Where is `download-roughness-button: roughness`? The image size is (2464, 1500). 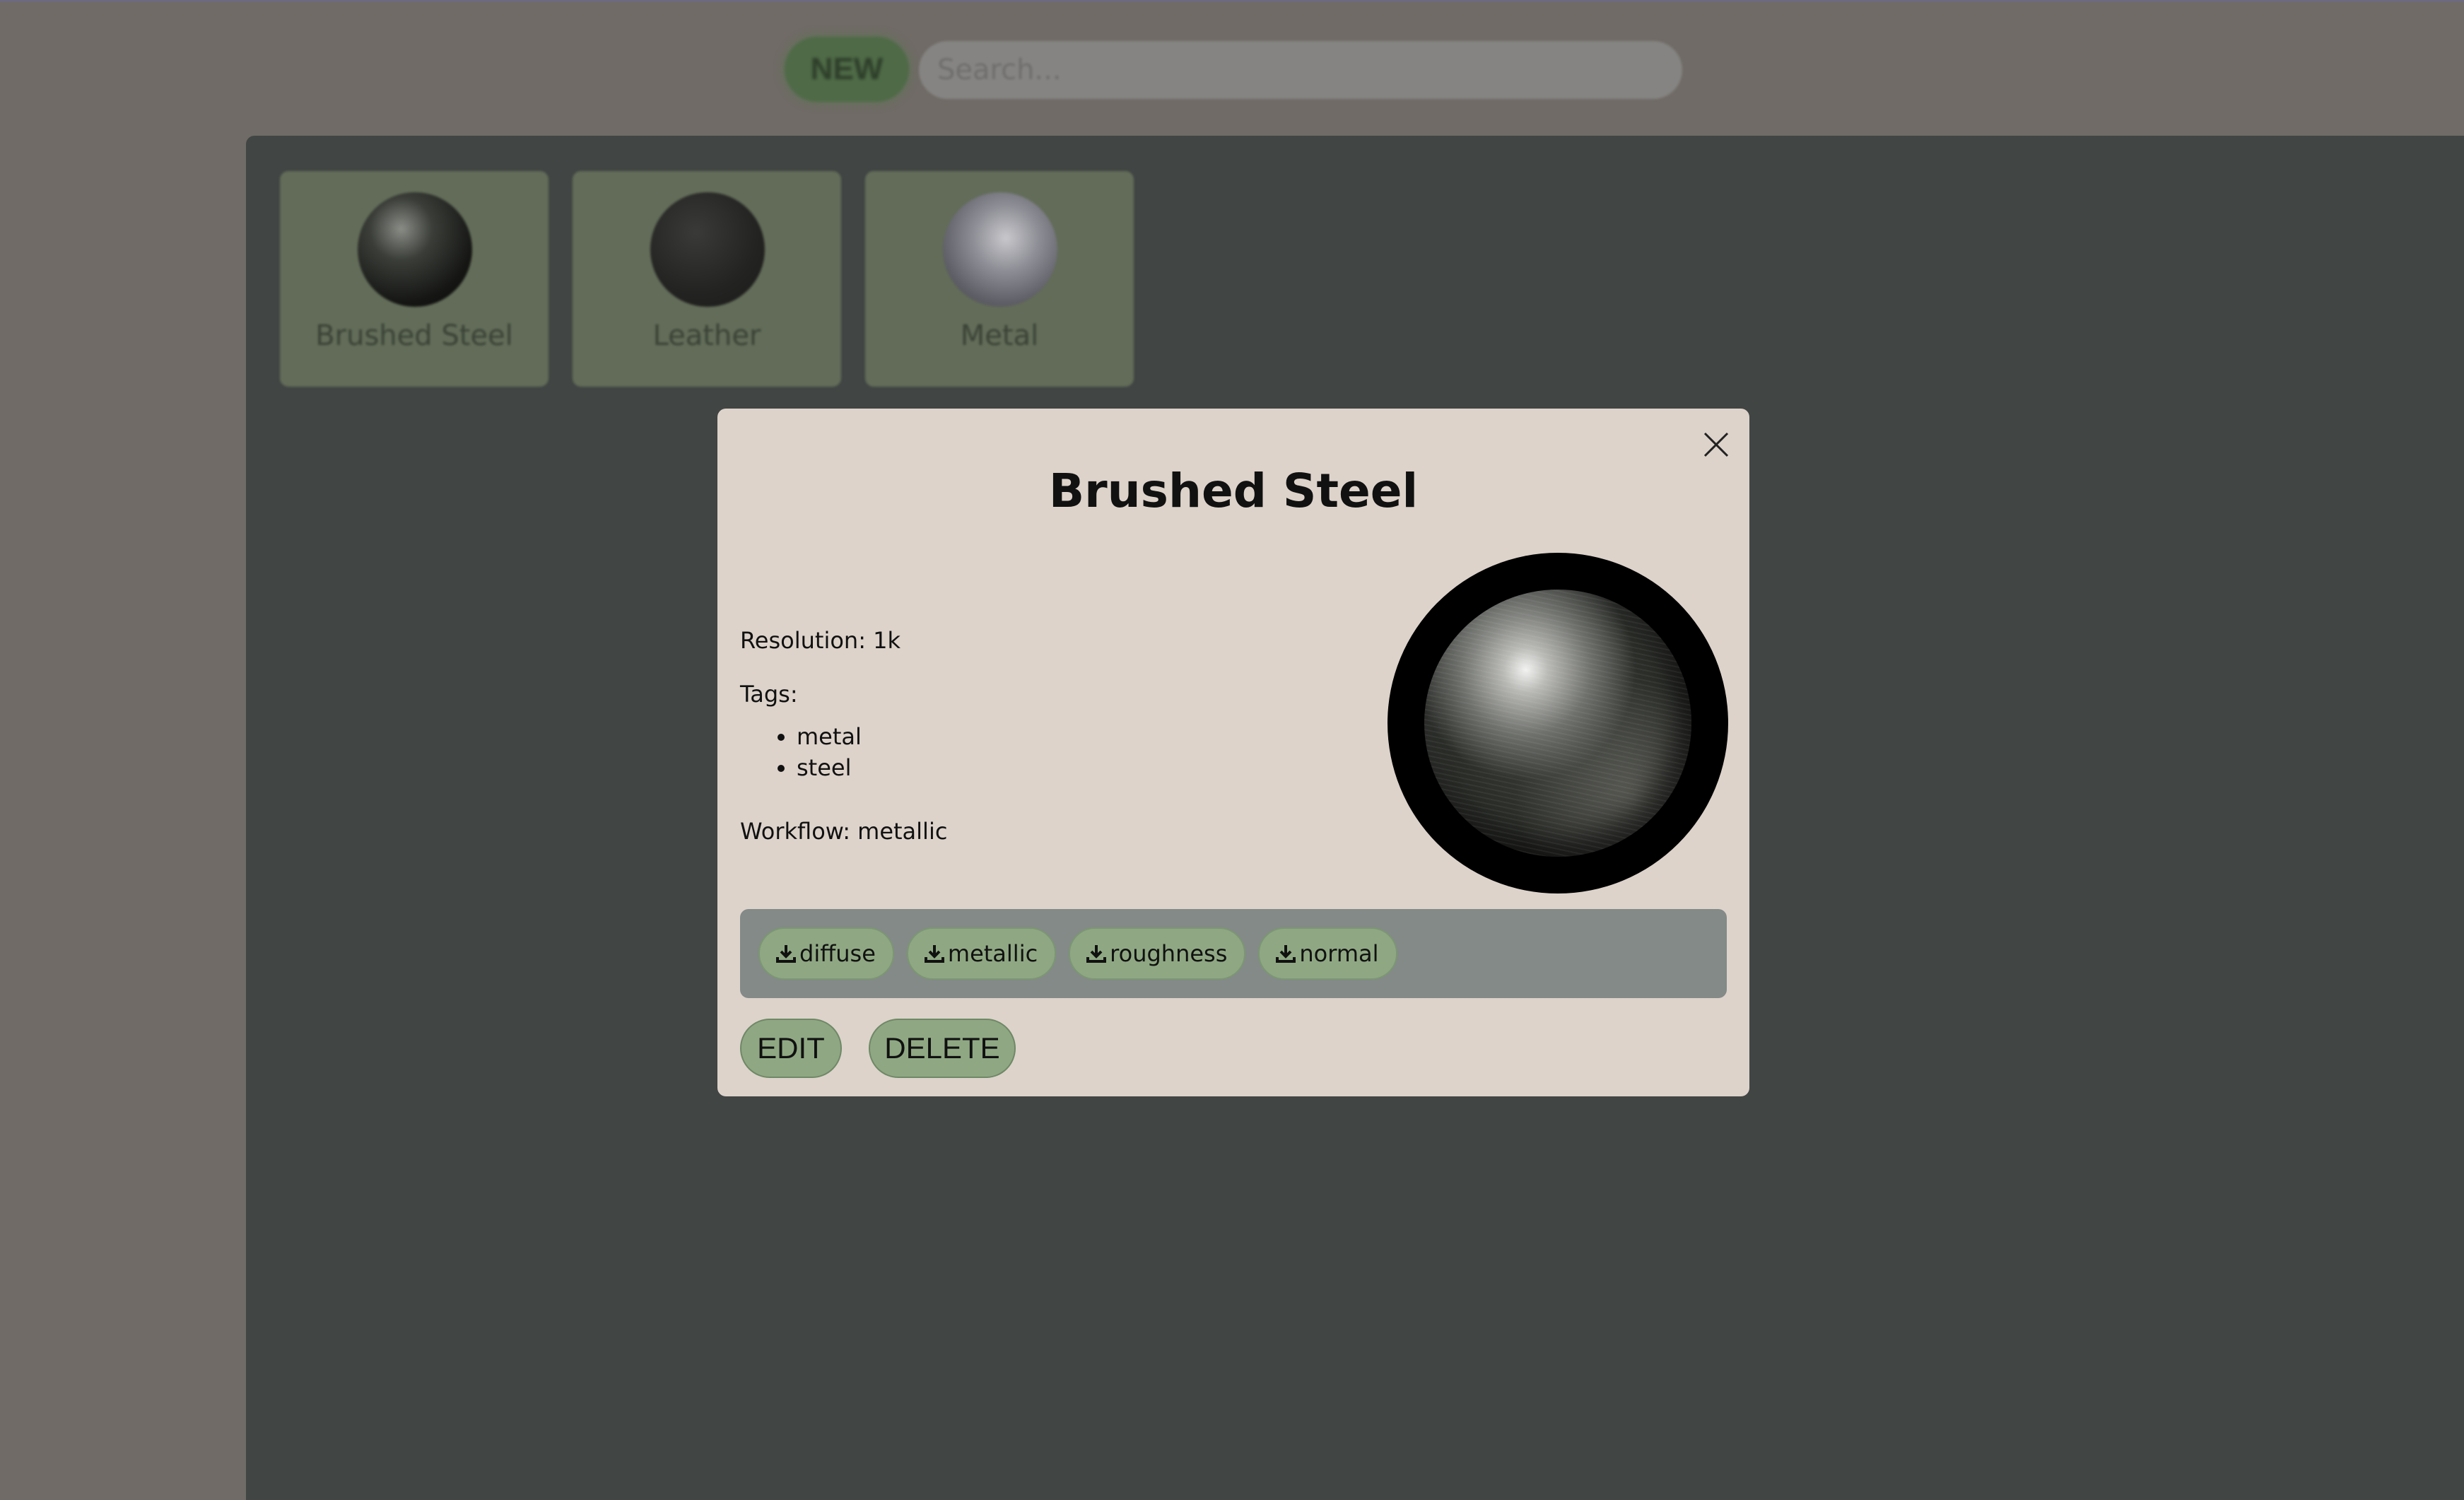
download-roughness-button: roughness is located at coordinates (1157, 954).